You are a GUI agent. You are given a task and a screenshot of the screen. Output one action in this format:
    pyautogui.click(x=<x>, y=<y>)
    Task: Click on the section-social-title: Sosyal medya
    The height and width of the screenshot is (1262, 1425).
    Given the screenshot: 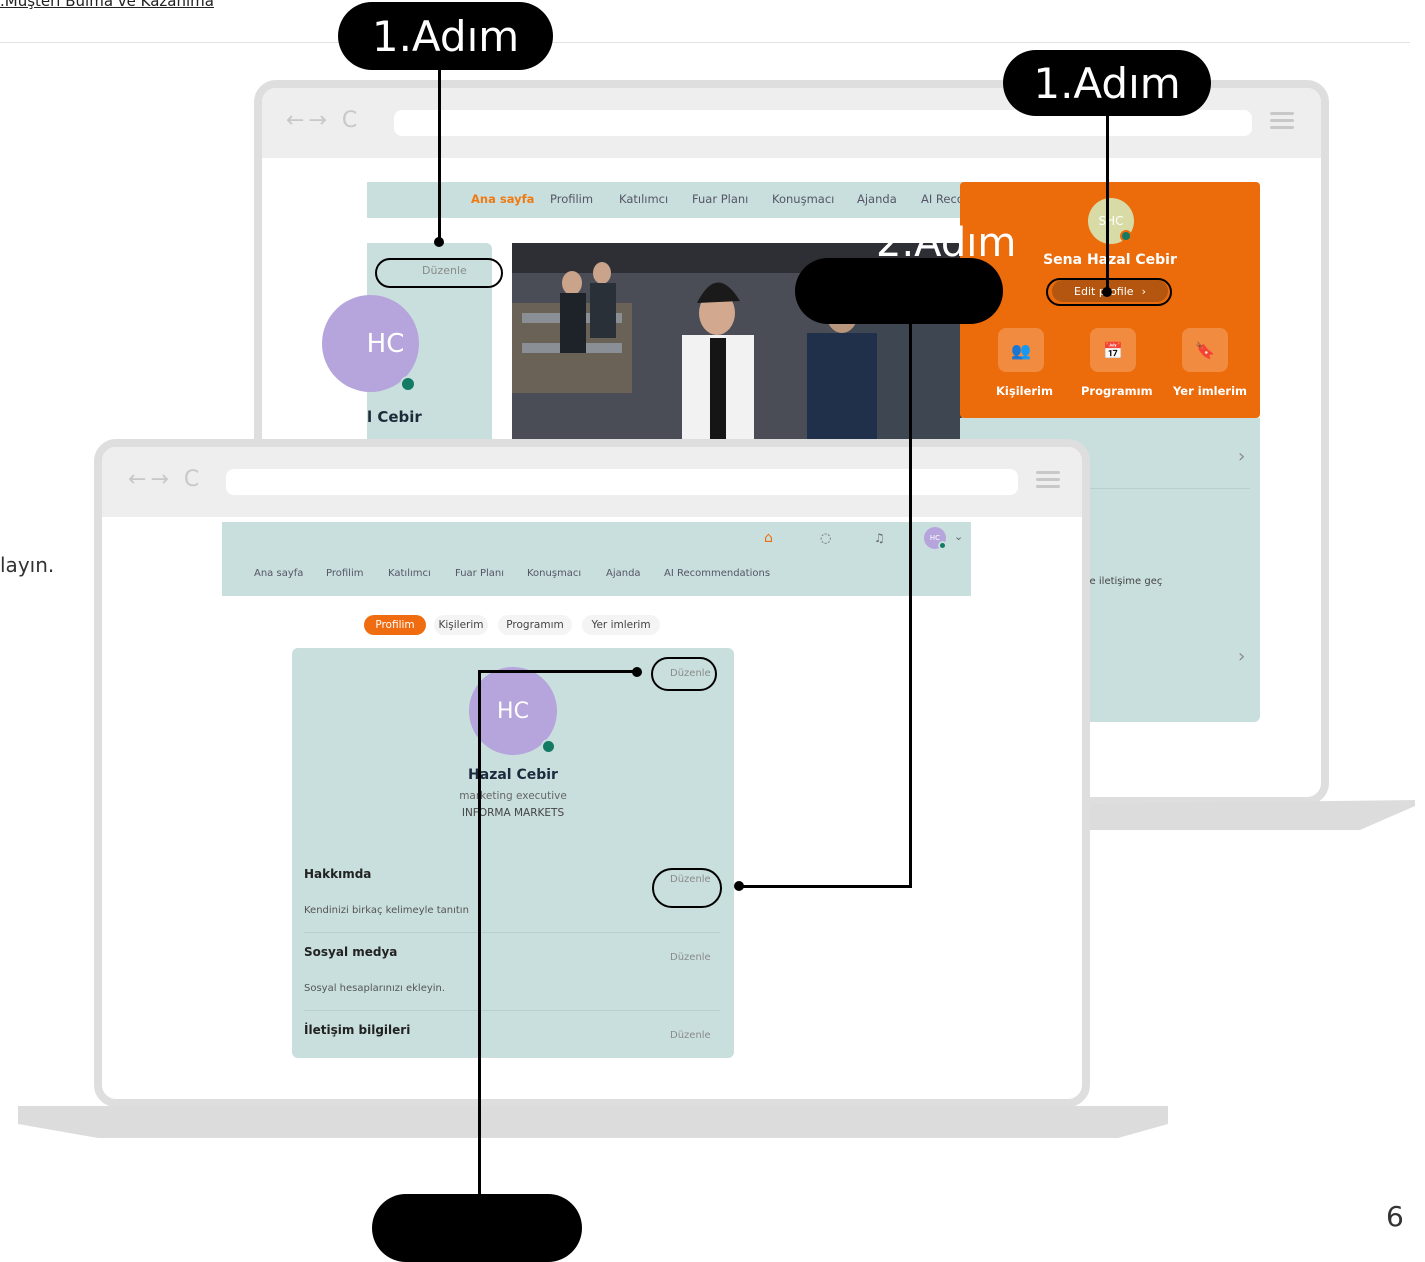 What is the action you would take?
    pyautogui.click(x=351, y=952)
    